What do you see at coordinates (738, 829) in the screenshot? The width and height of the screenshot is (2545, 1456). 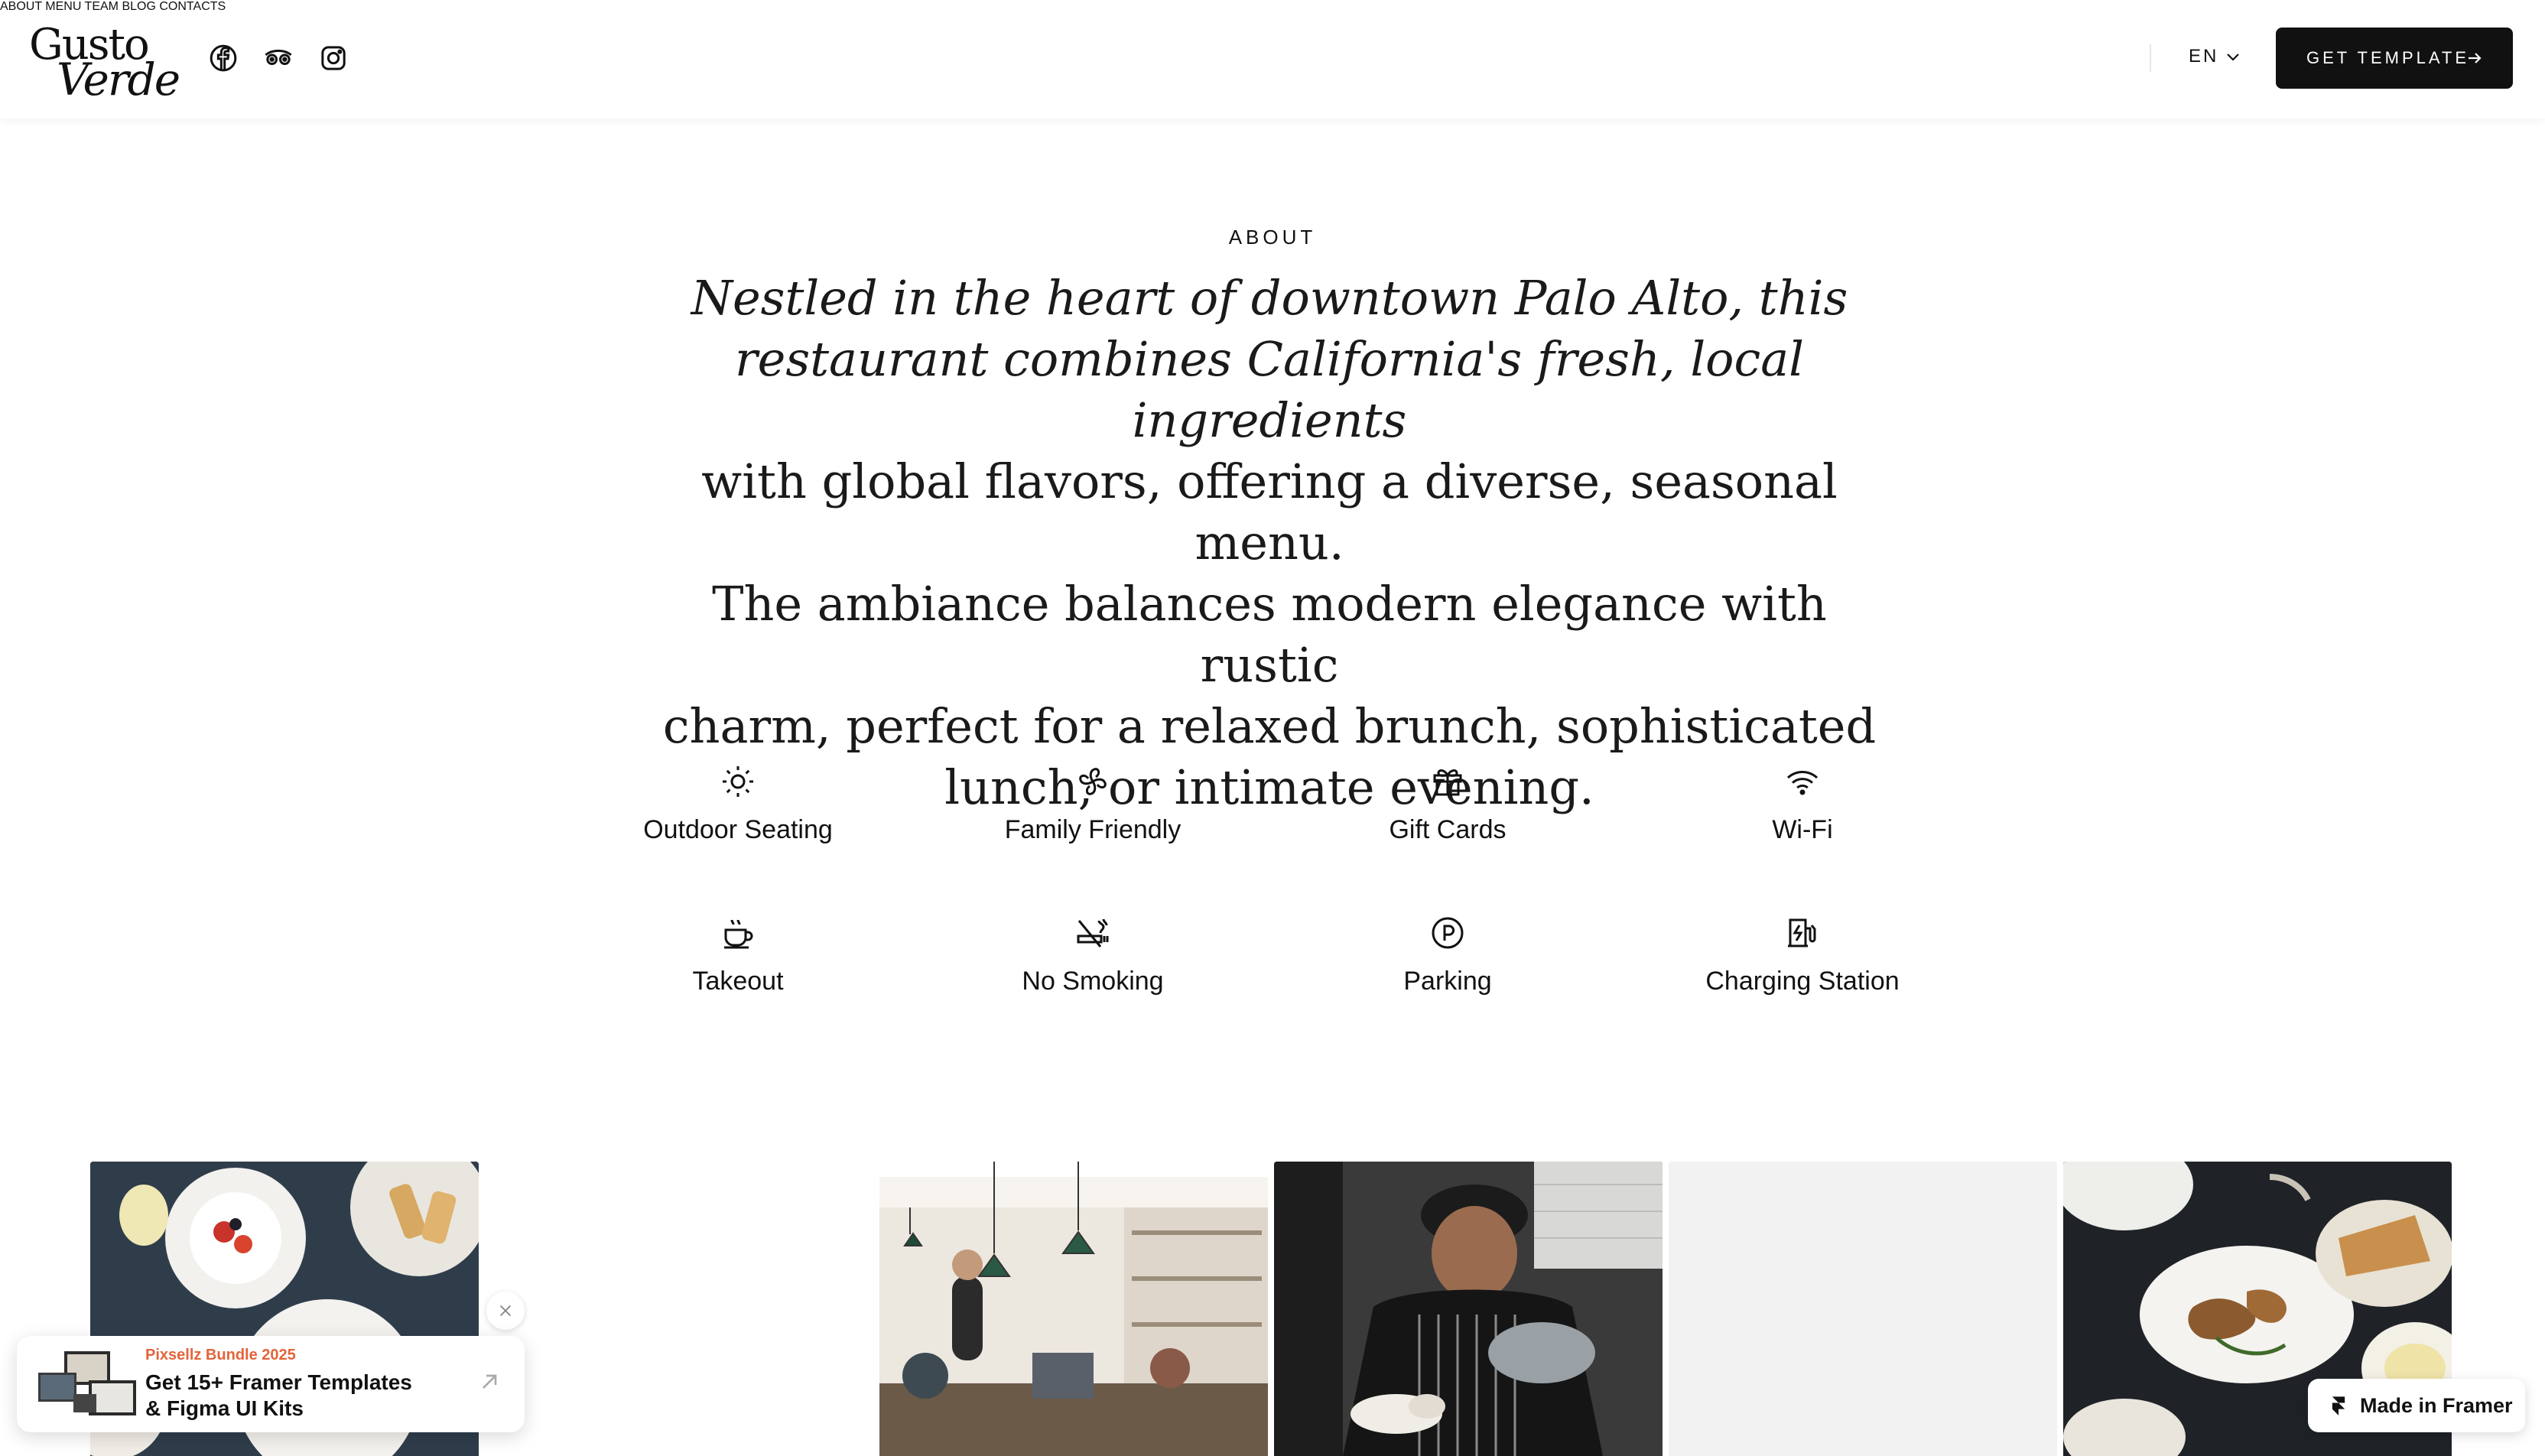 I see `amenity-label: Outdoor Seating` at bounding box center [738, 829].